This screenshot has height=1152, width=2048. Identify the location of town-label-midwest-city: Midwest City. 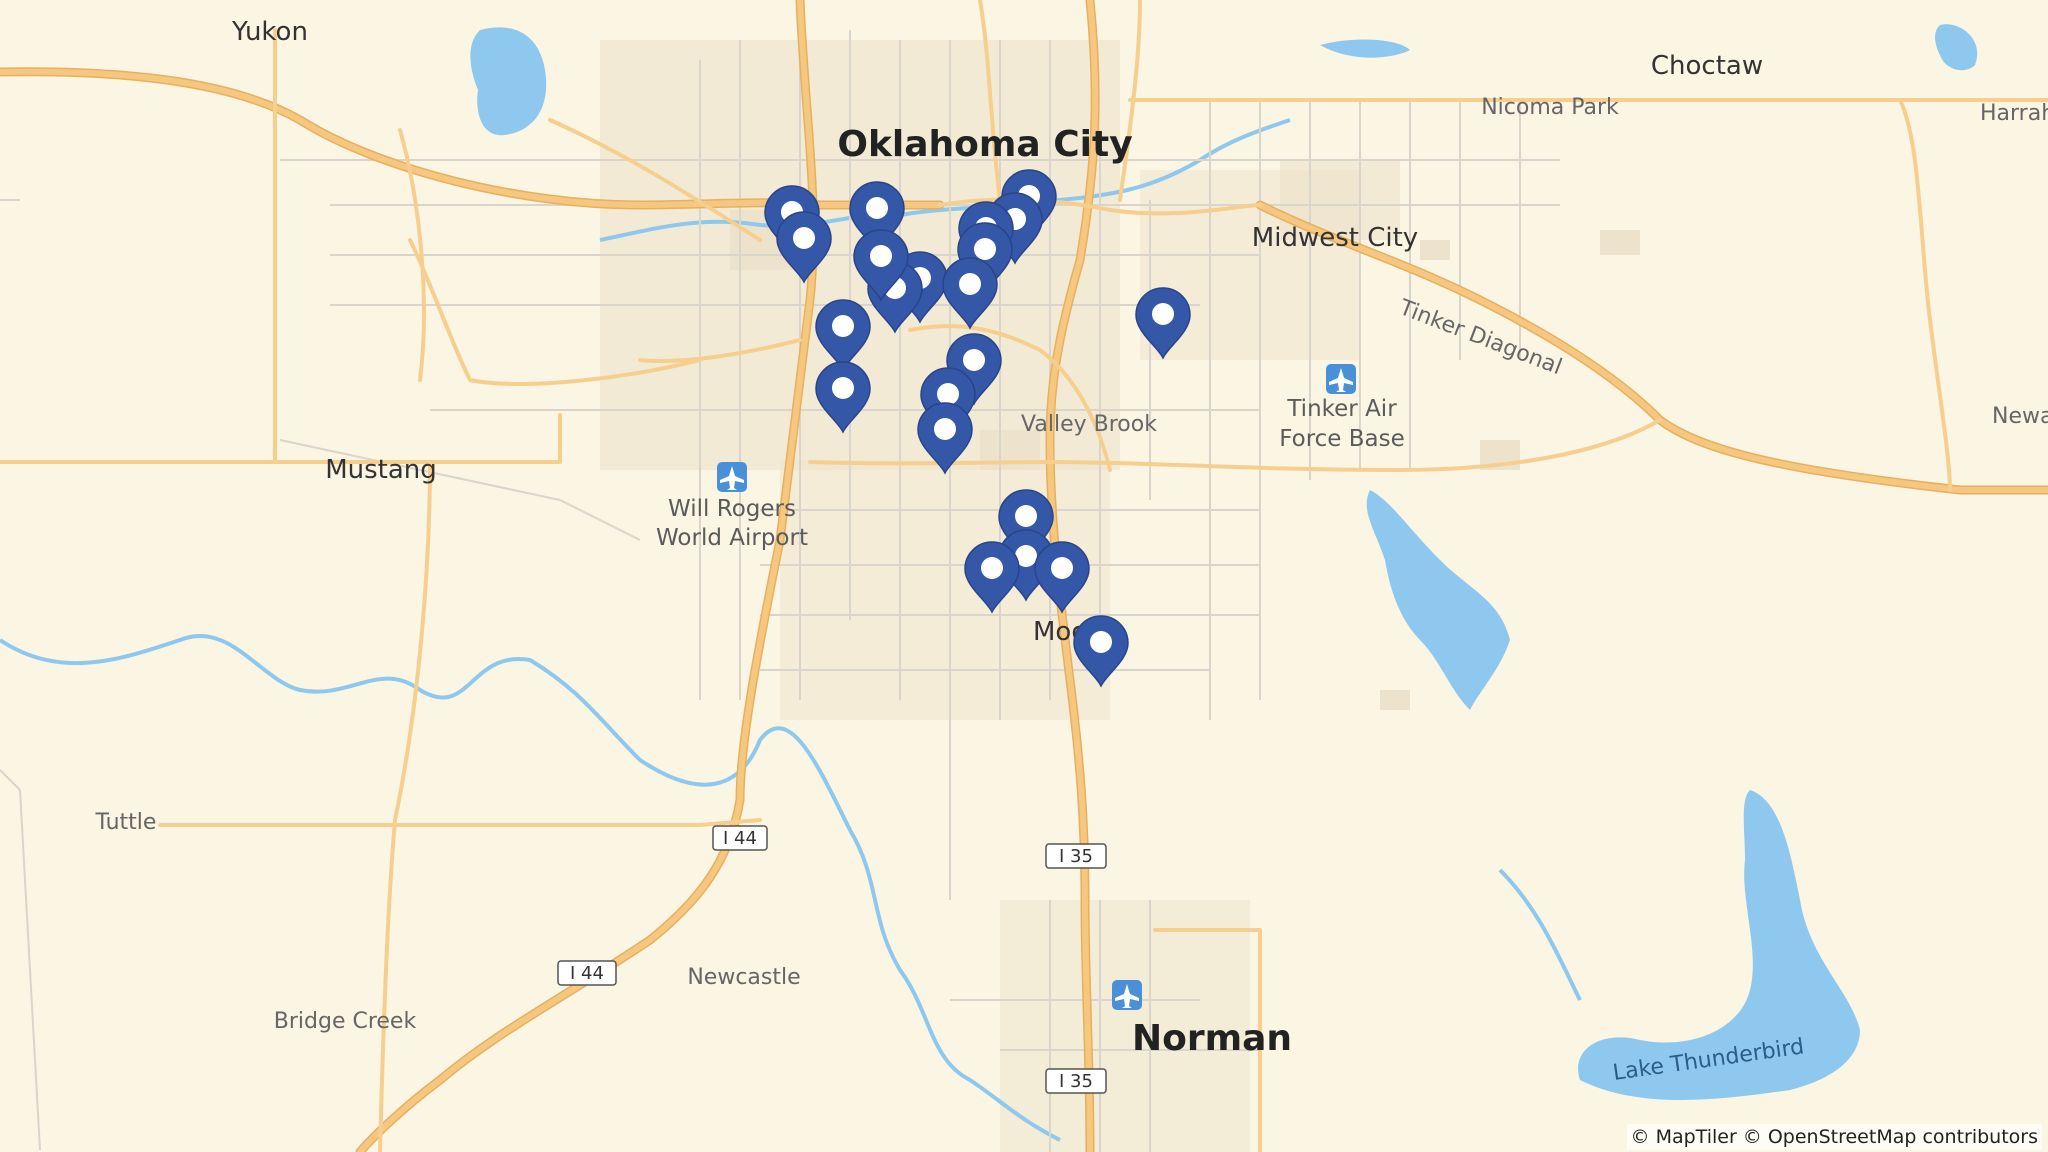
(1335, 238).